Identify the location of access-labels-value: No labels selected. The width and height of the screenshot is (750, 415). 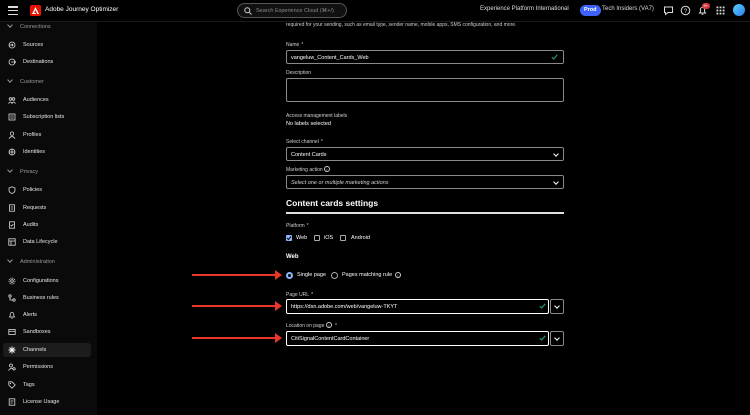
(308, 124).